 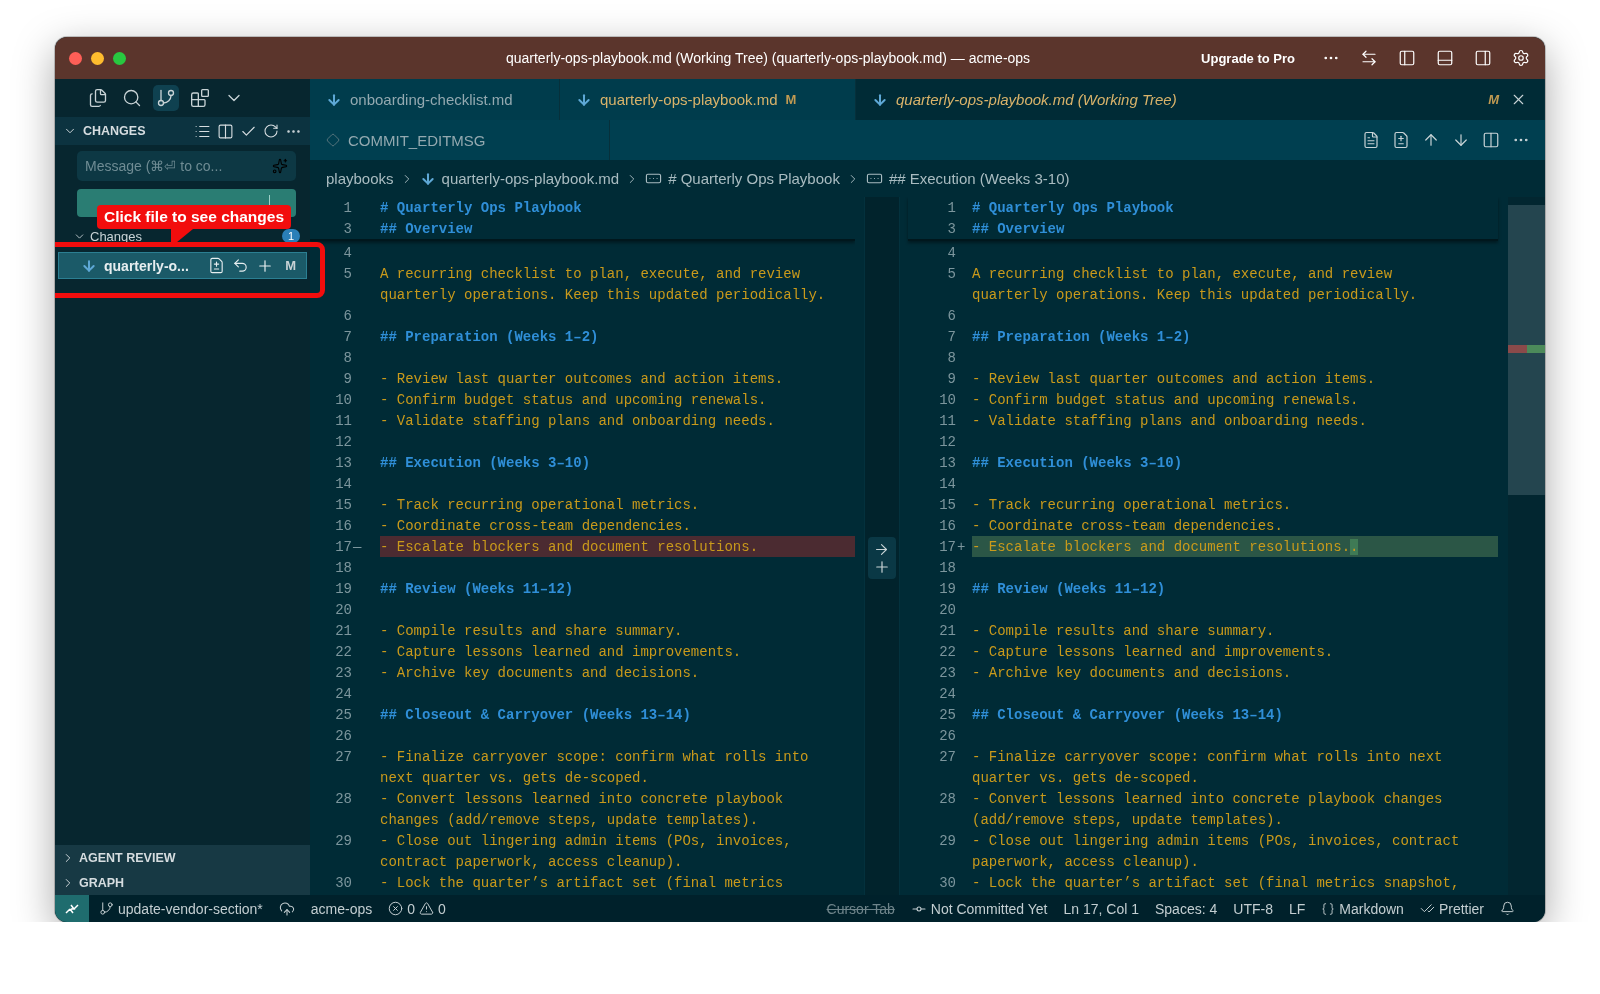 What do you see at coordinates (75, 58) in the screenshot?
I see `close-window-button` at bounding box center [75, 58].